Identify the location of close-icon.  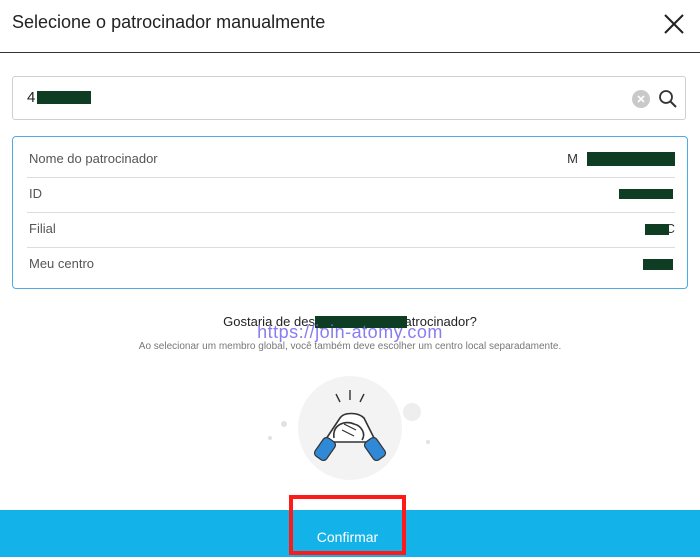
(674, 24).